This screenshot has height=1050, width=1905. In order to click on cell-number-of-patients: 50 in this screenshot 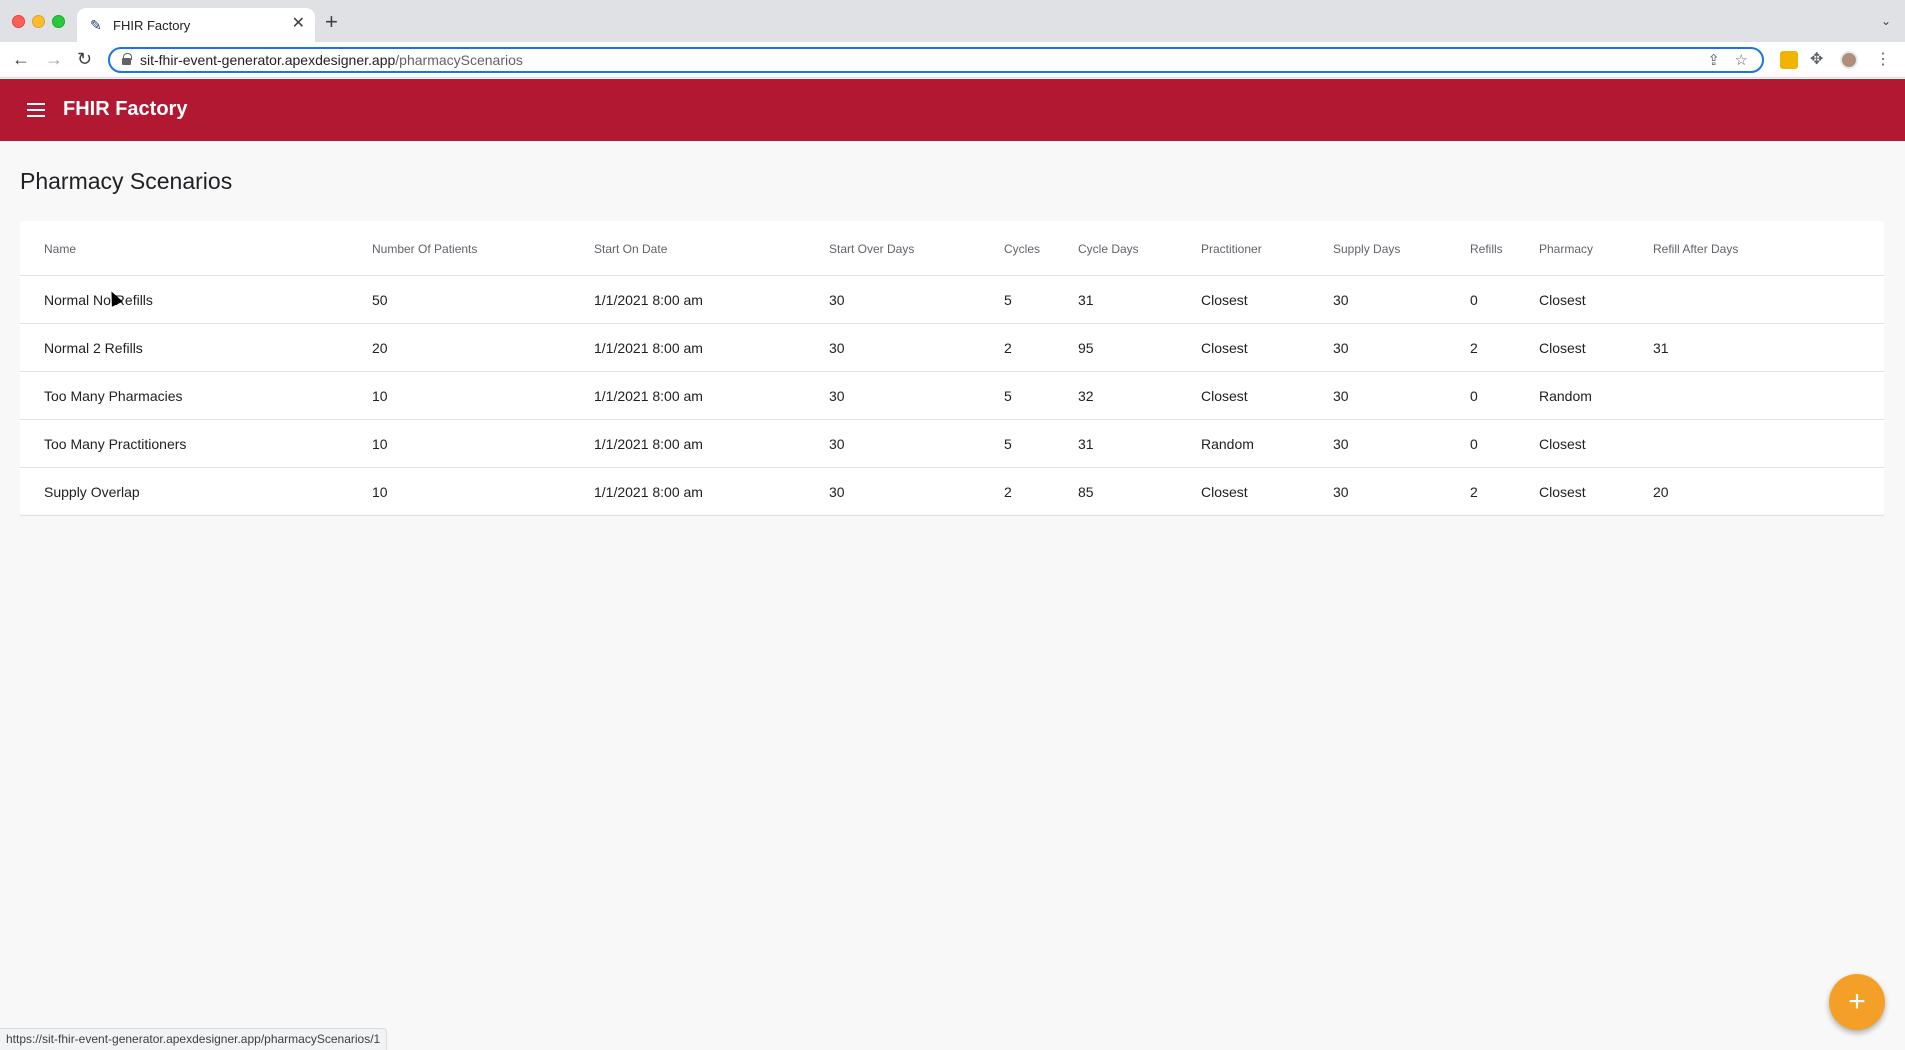, I will do `click(380, 300)`.